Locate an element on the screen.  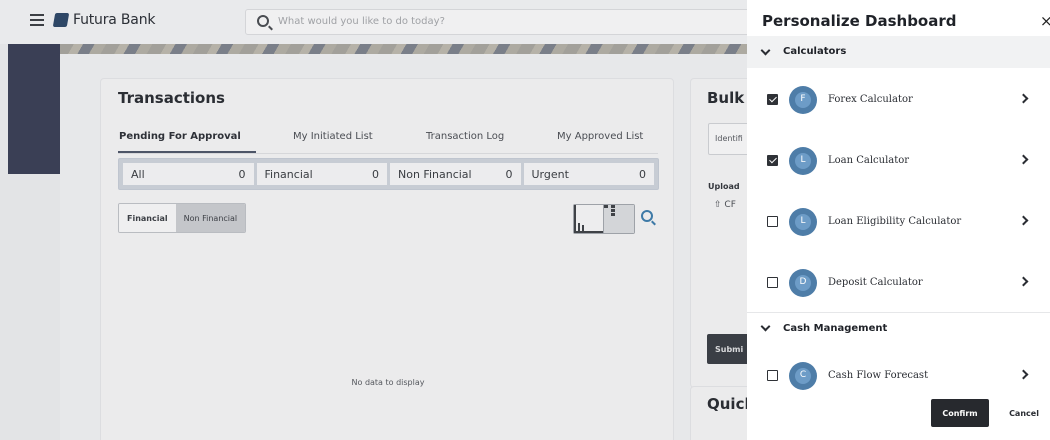
upload-link: ⇧ CF is located at coordinates (725, 205).